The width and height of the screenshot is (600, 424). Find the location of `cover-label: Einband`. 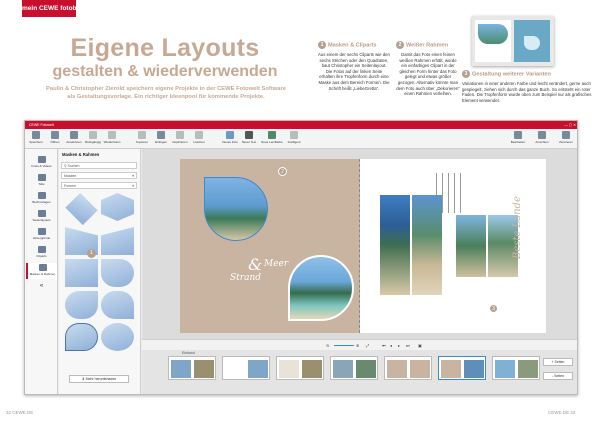

cover-label: Einband is located at coordinates (188, 353).